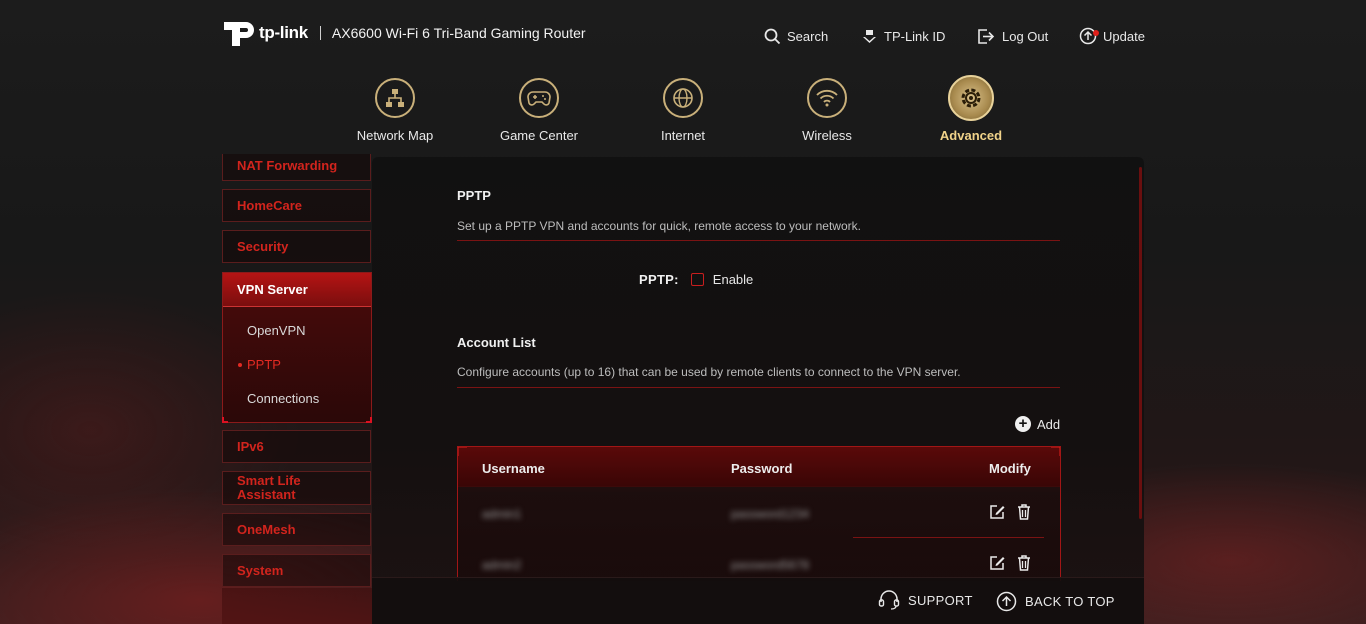 This screenshot has height=624, width=1366. What do you see at coordinates (283, 32) in the screenshot?
I see `brand-name: tp-link` at bounding box center [283, 32].